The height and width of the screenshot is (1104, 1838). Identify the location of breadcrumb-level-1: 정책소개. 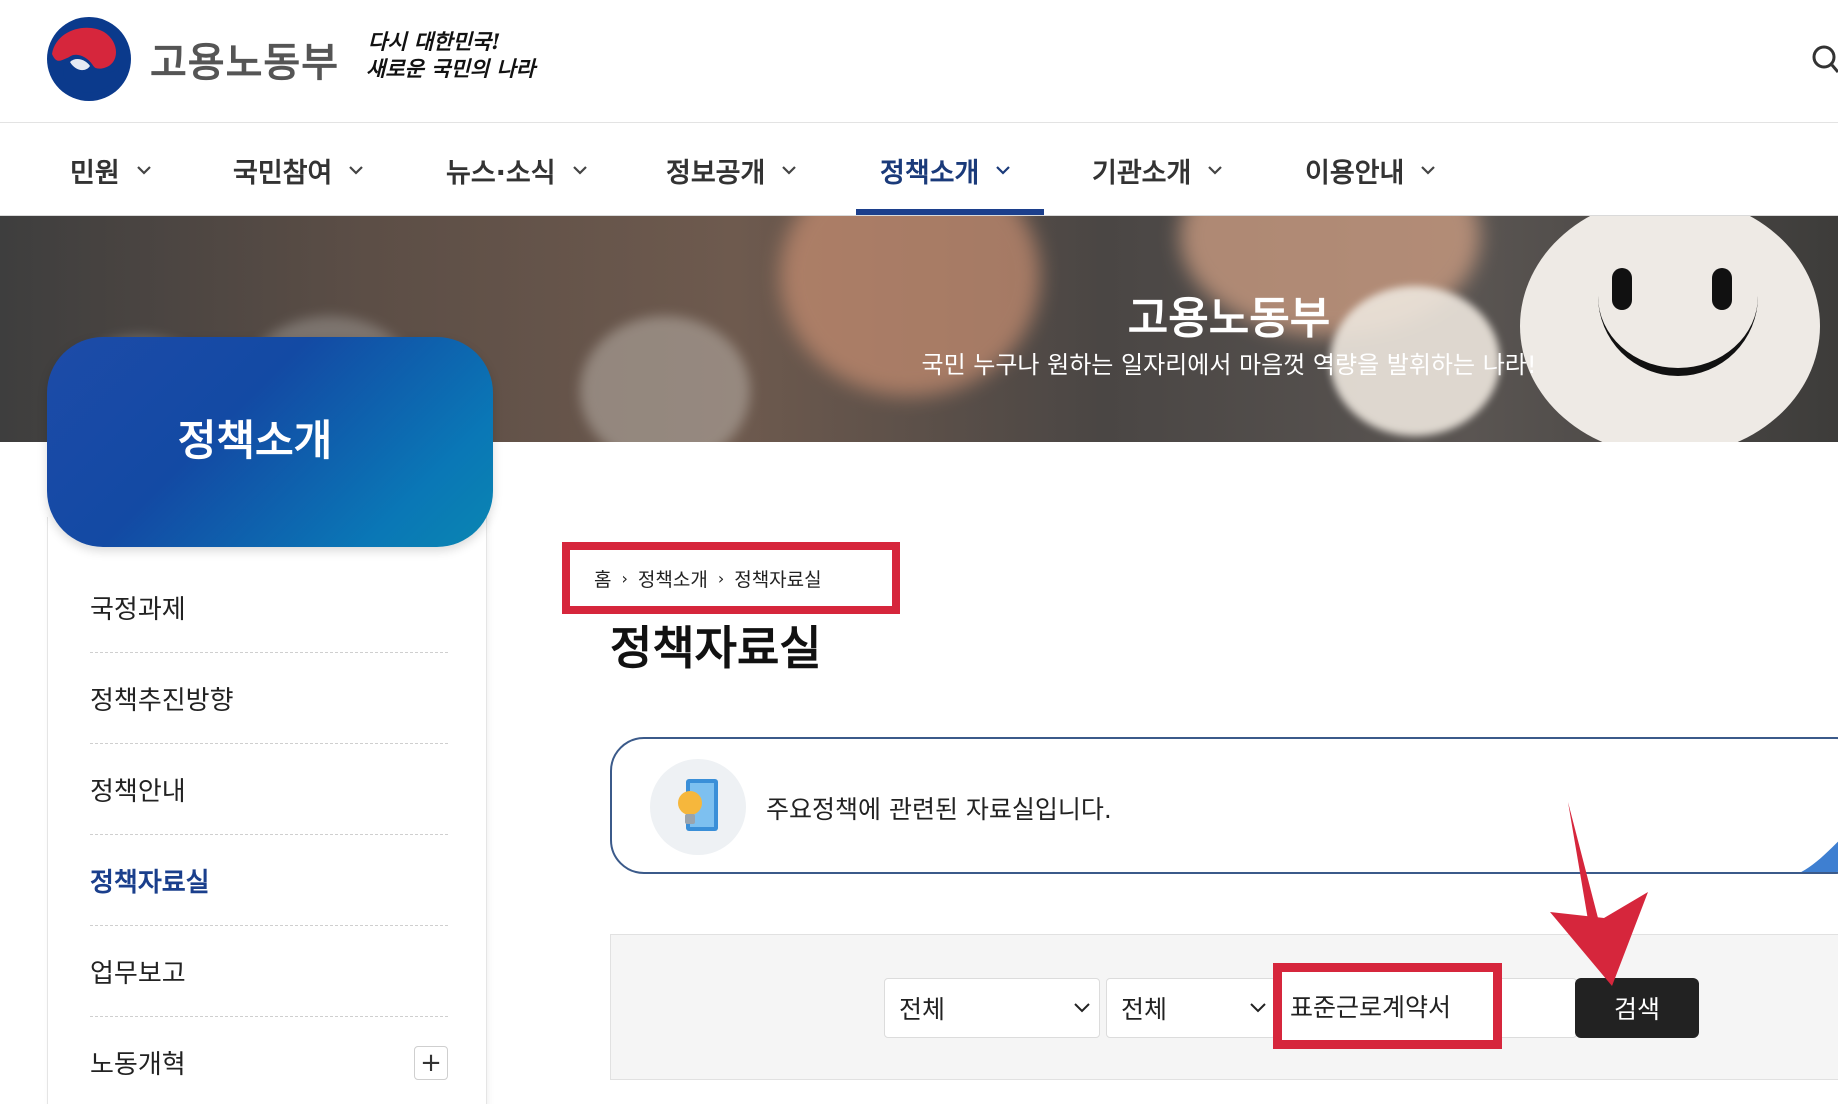
(673, 578).